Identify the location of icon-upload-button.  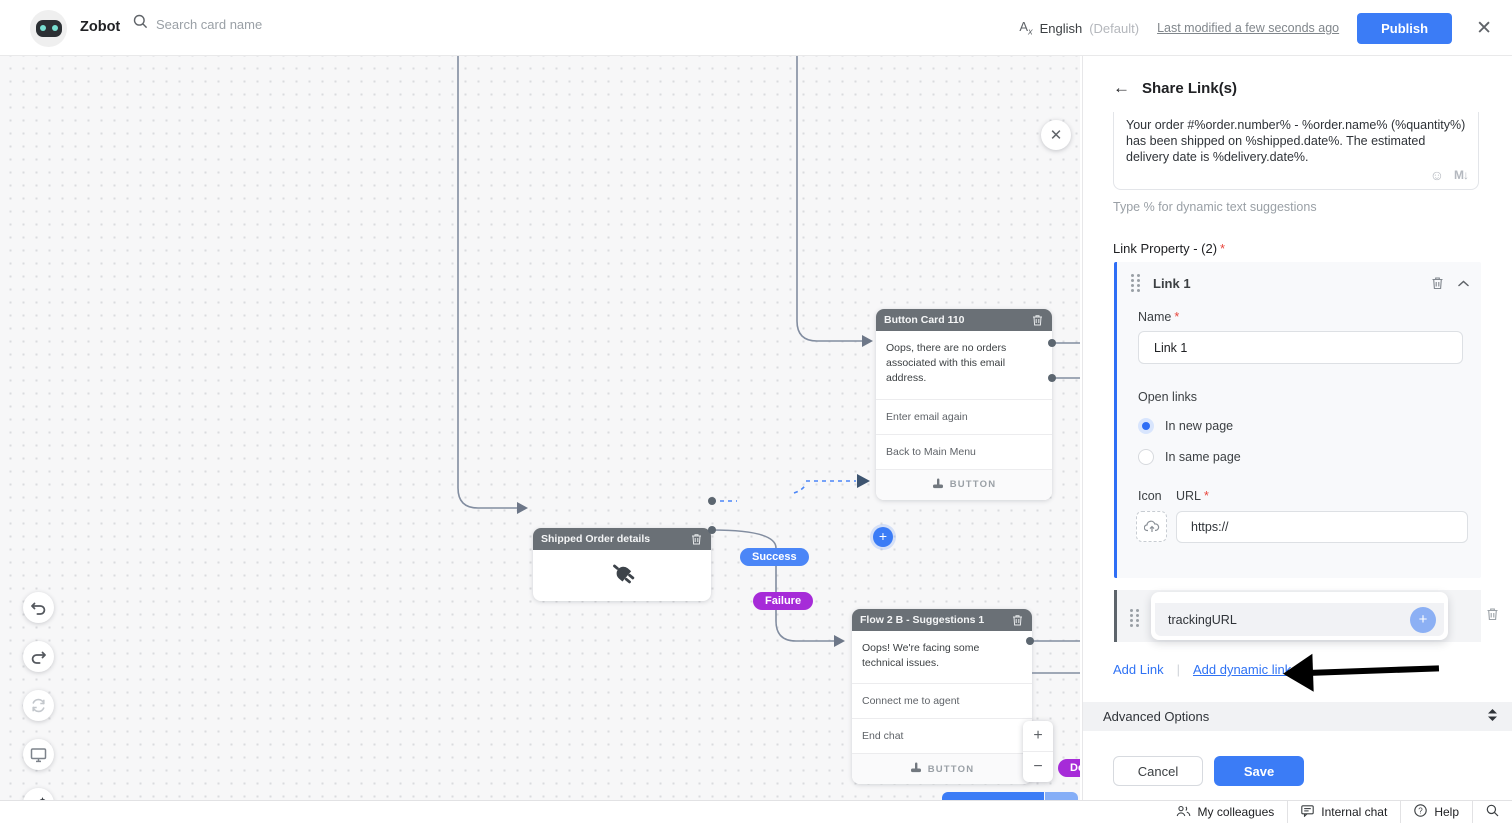
(1151, 526).